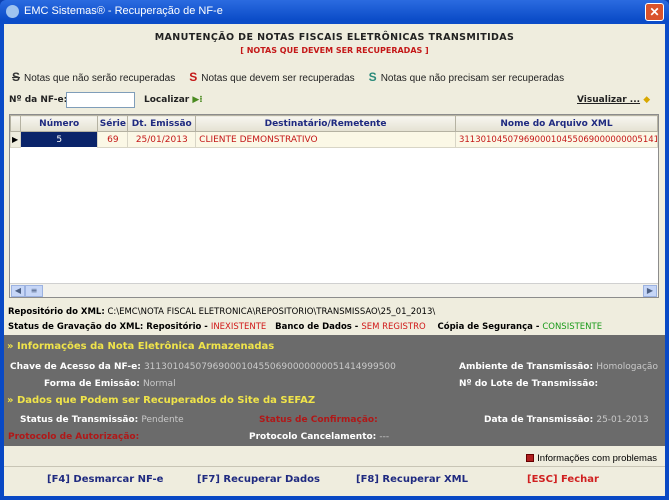  What do you see at coordinates (12, 11) in the screenshot?
I see `app-icon` at bounding box center [12, 11].